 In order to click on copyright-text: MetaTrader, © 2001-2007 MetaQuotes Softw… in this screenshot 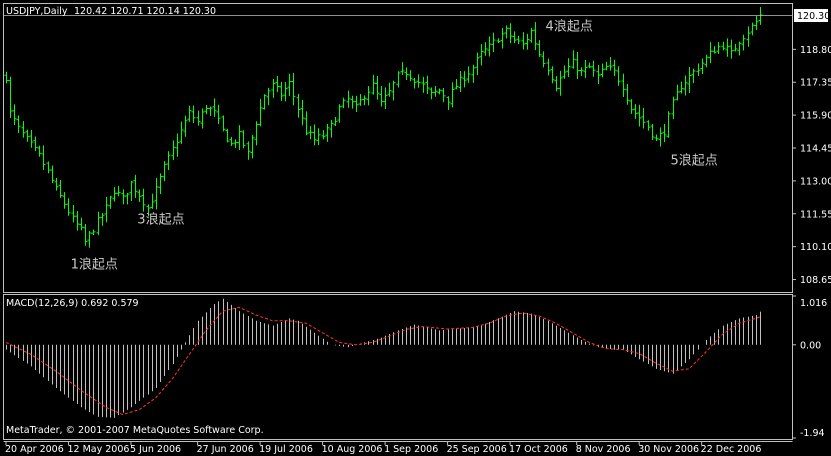, I will do `click(135, 430)`.